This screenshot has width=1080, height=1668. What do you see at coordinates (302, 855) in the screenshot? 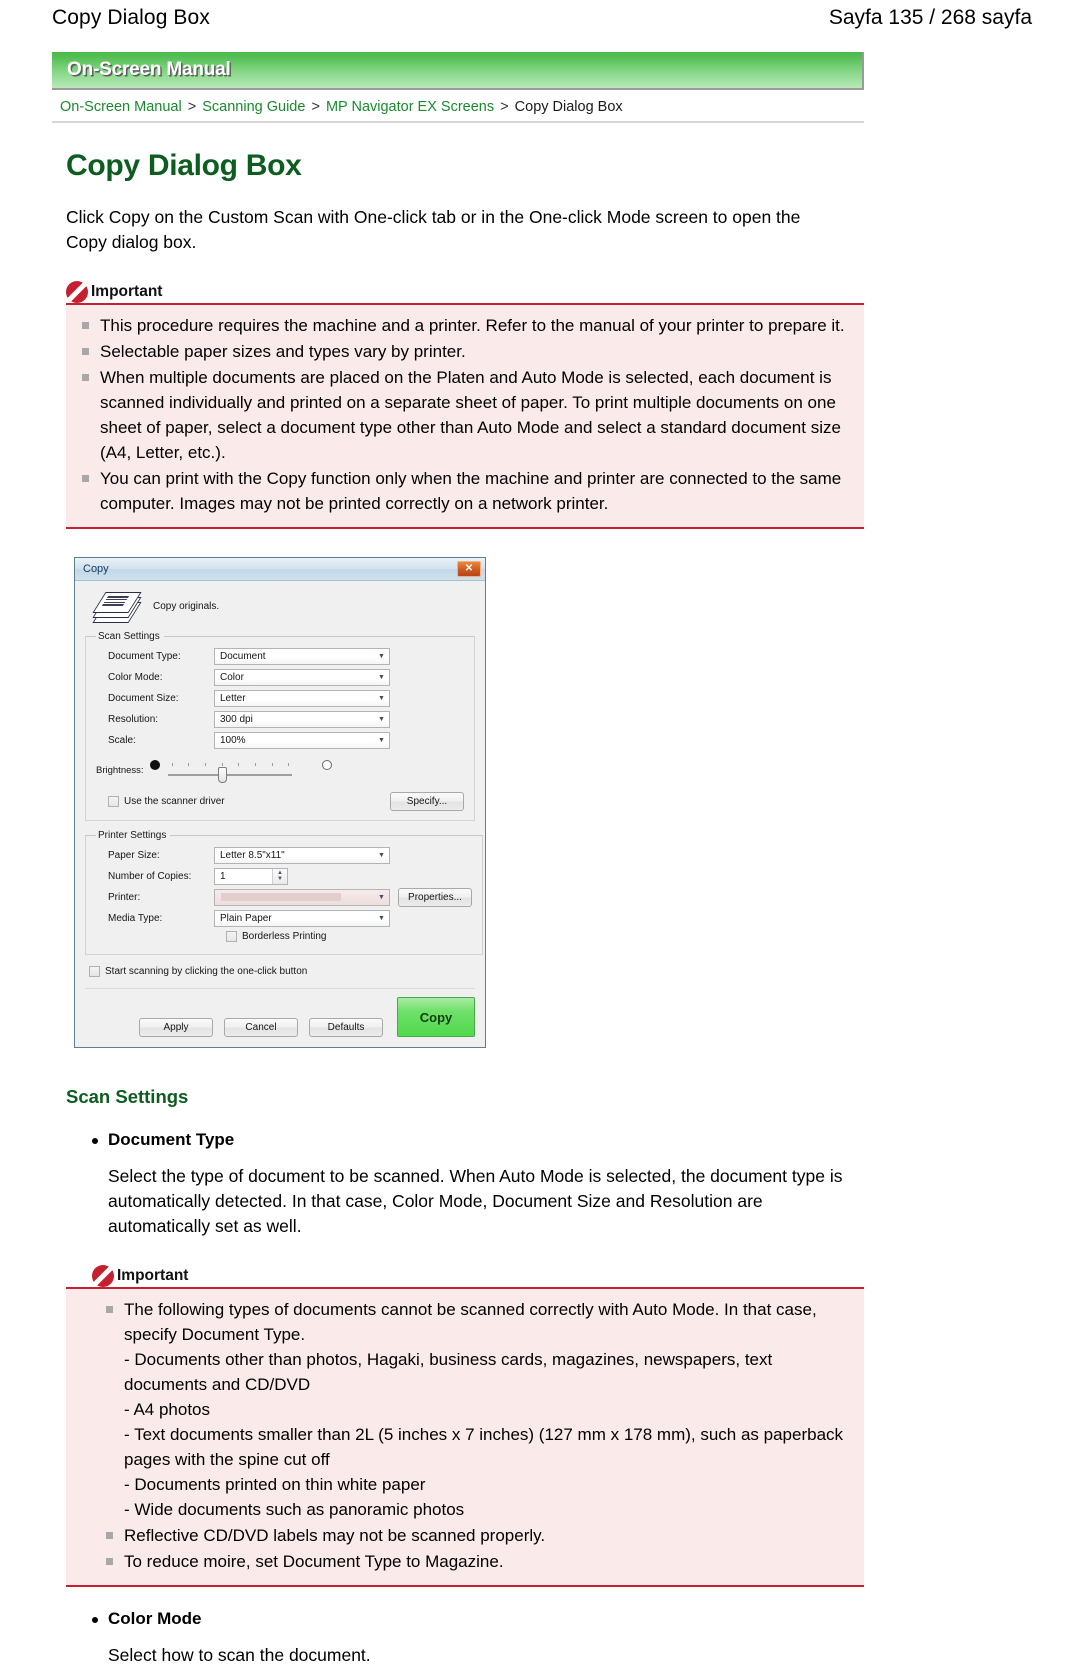
I see `paper-size-select: Letter 8.5"x11" ▼` at bounding box center [302, 855].